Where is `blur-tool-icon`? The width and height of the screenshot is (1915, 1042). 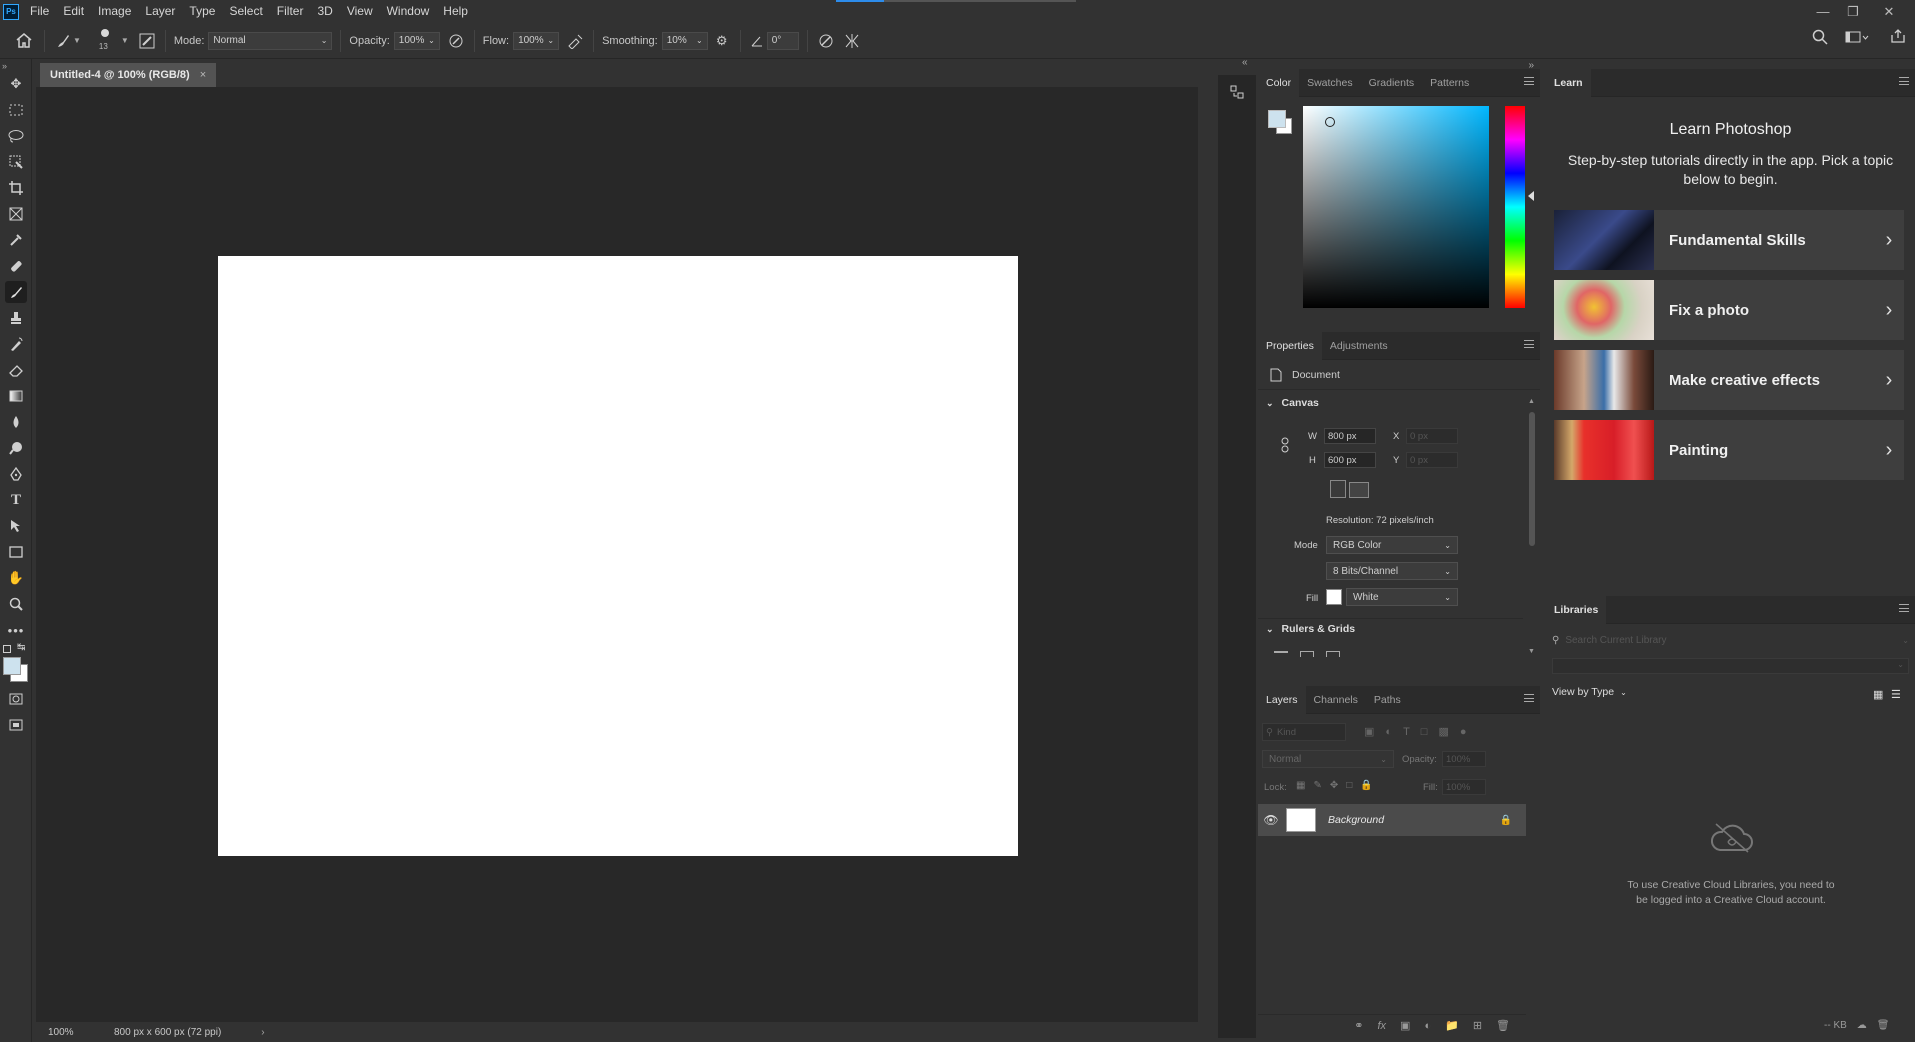 blur-tool-icon is located at coordinates (16, 422).